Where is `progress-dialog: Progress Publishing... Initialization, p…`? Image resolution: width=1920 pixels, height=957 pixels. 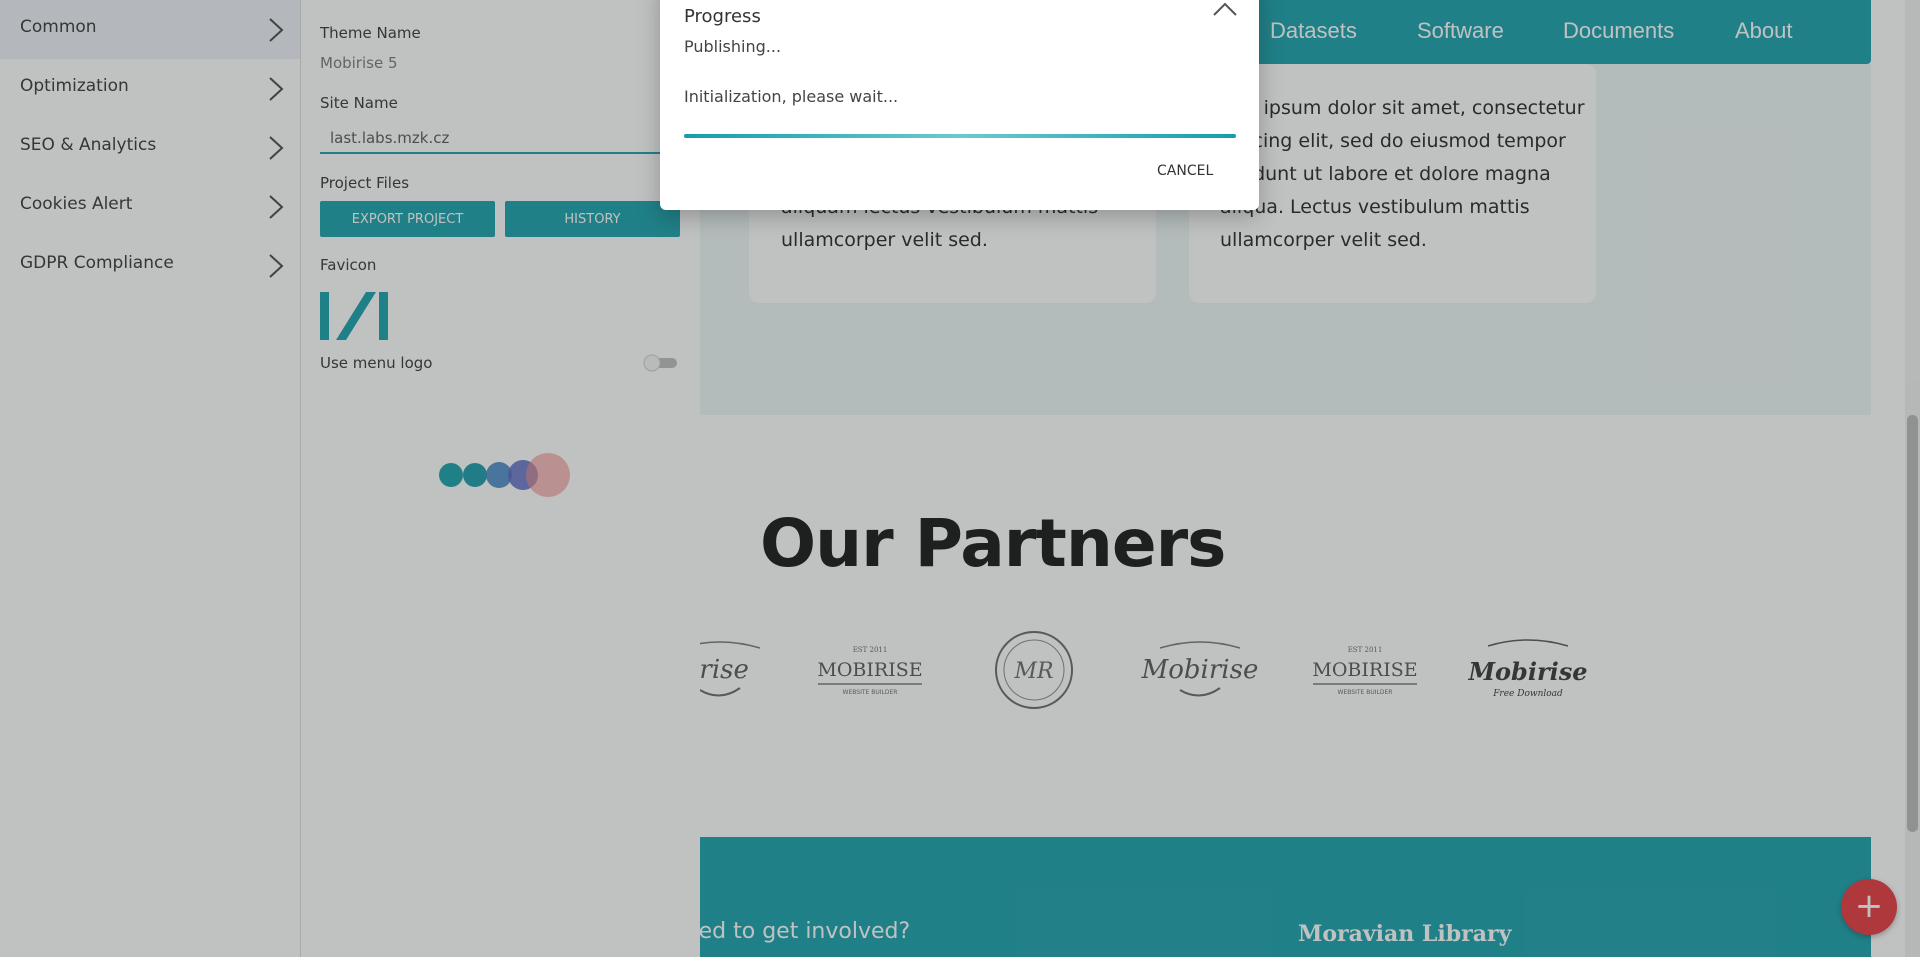 progress-dialog: Progress Publishing... Initialization, p… is located at coordinates (959, 105).